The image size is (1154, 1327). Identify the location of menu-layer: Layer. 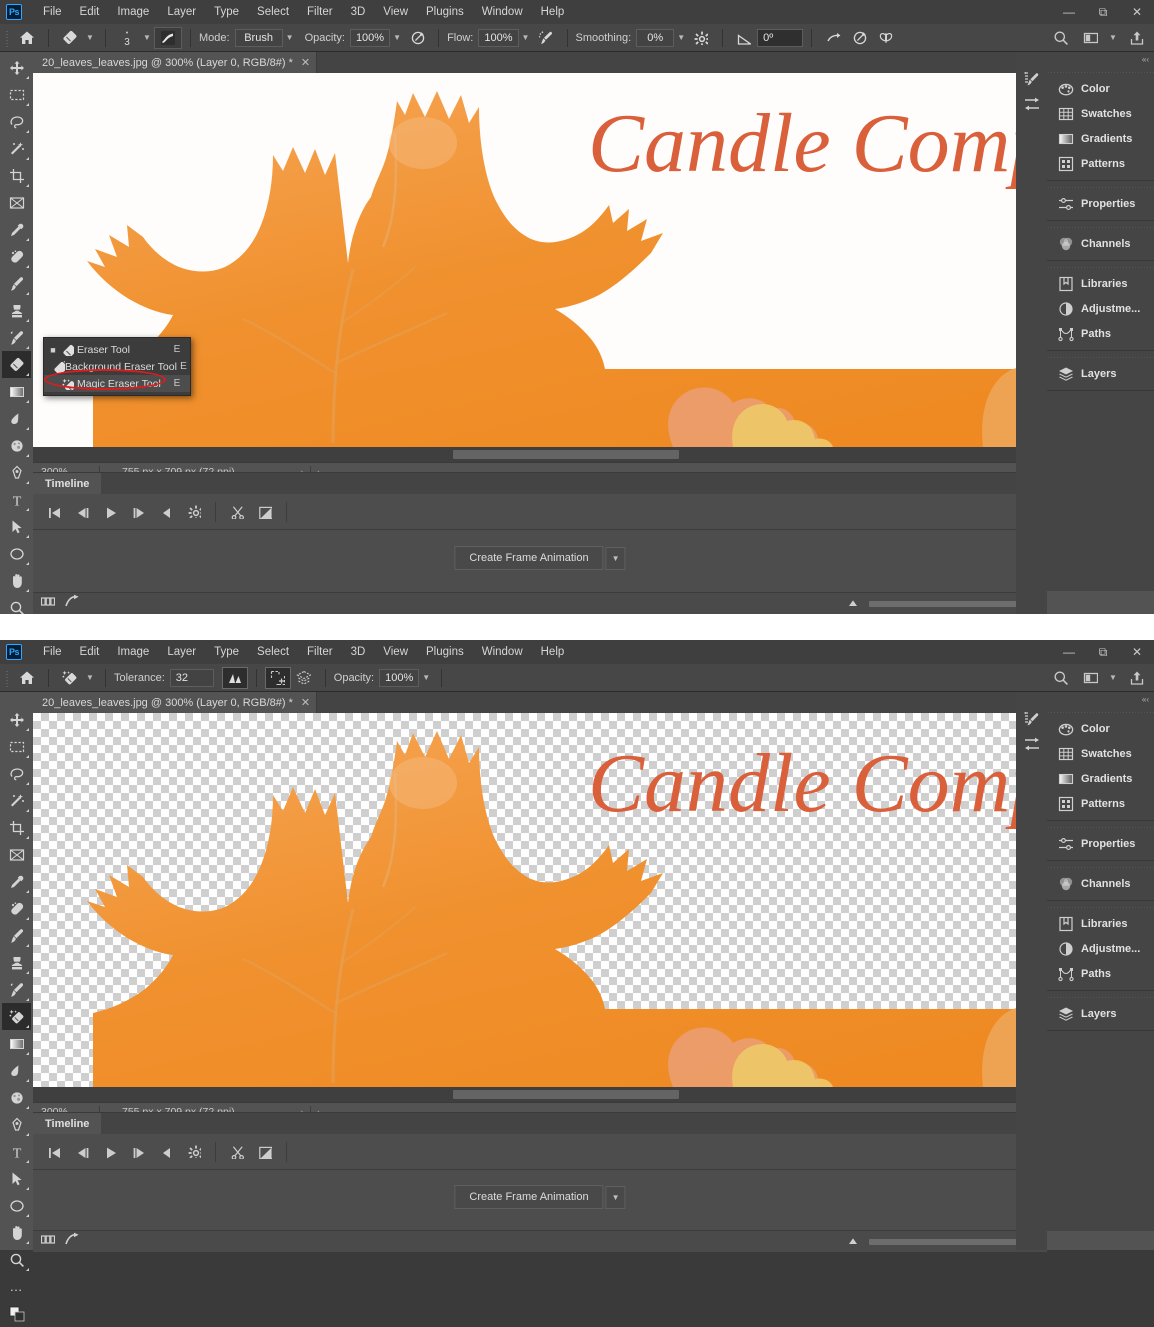
(181, 12).